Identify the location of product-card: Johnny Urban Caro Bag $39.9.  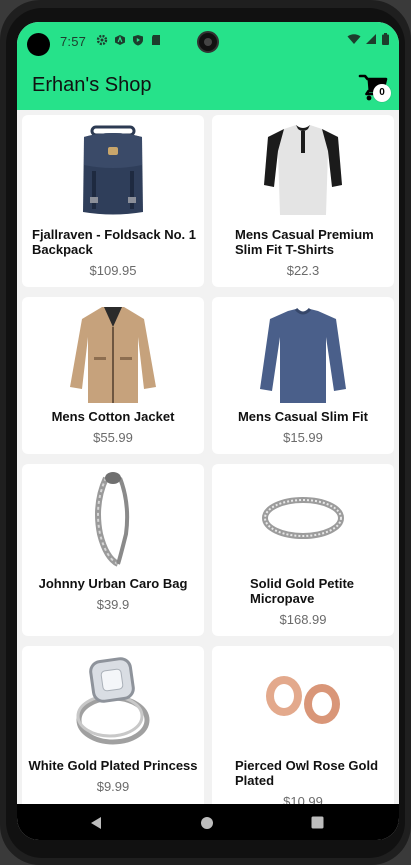
(113, 550).